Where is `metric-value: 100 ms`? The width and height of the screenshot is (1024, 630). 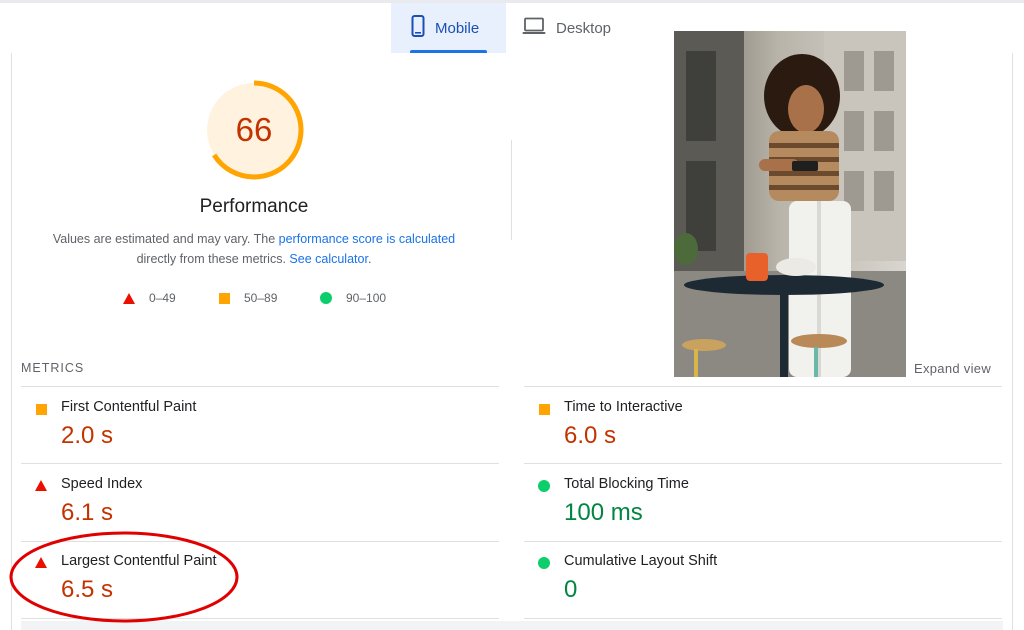
metric-value: 100 ms is located at coordinates (603, 512).